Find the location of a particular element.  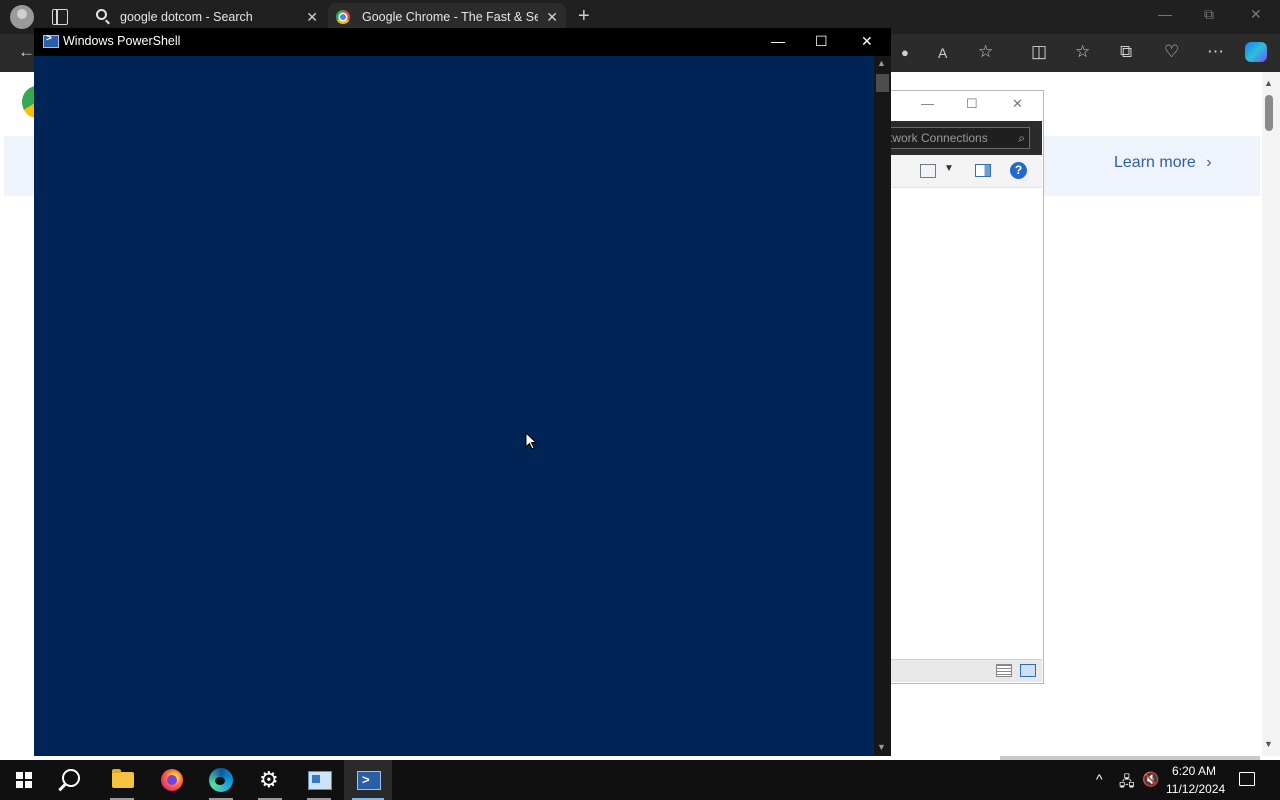

clock-time: 6:20 AM is located at coordinates (1194, 771).